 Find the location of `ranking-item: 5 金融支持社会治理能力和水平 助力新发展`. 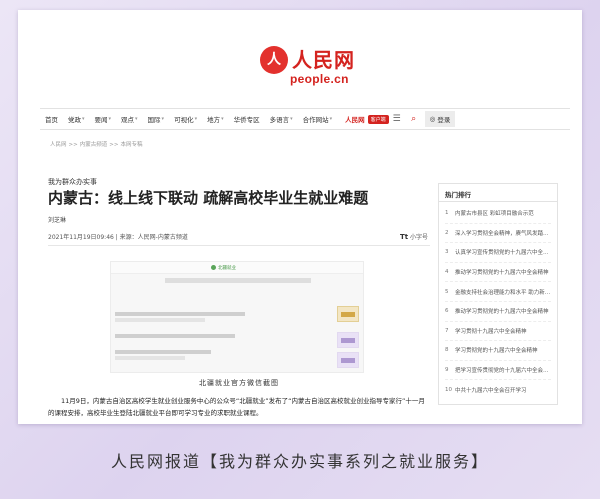

ranking-item: 5 金融支持社会治理能力和水平 助力新发展 is located at coordinates (498, 292).